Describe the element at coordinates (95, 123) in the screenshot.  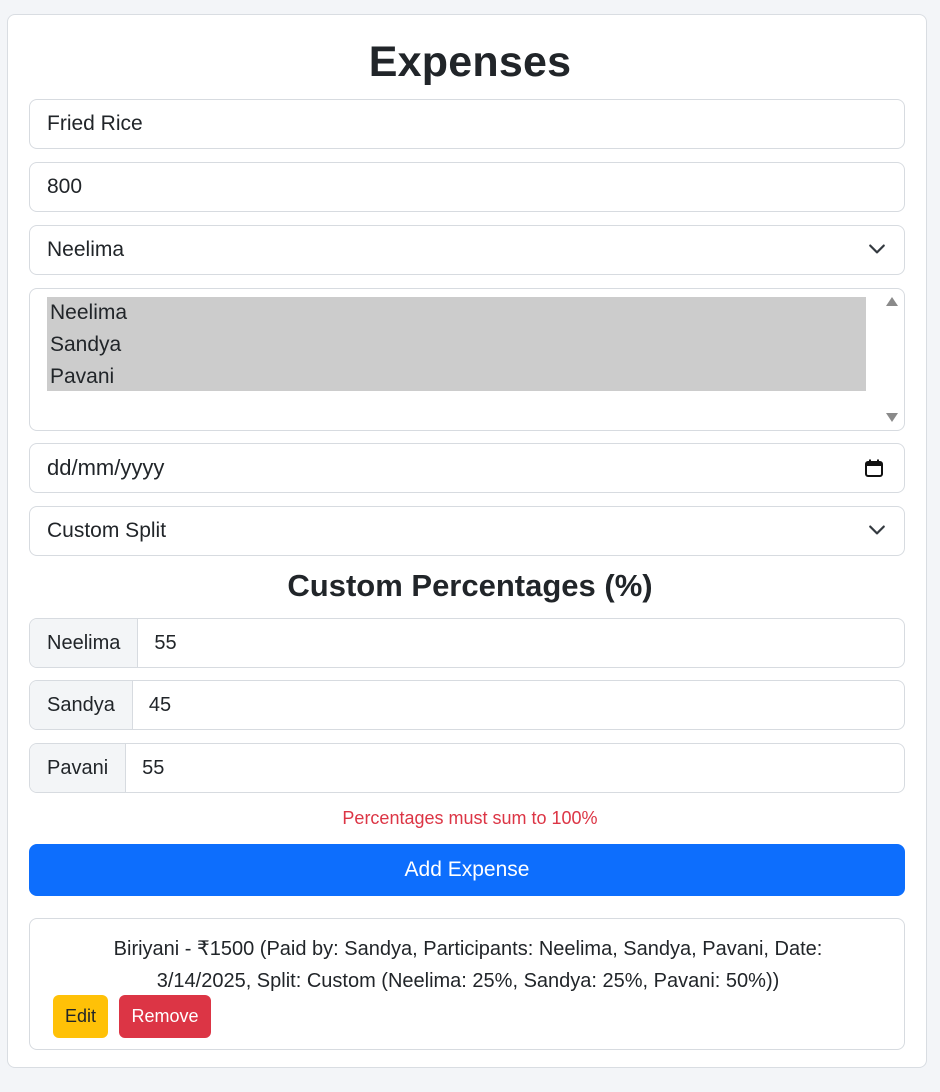
I see `description-value: Fried Rice` at that location.